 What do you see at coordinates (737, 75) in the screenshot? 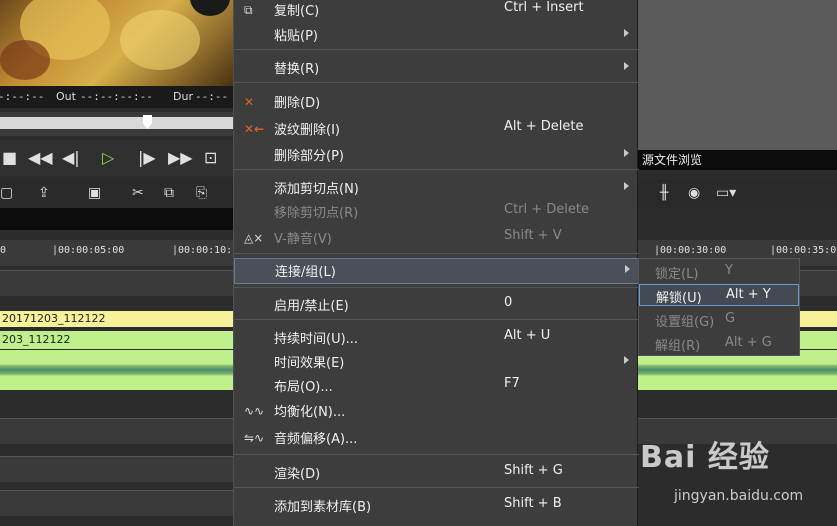
I see `right-panel` at bounding box center [737, 75].